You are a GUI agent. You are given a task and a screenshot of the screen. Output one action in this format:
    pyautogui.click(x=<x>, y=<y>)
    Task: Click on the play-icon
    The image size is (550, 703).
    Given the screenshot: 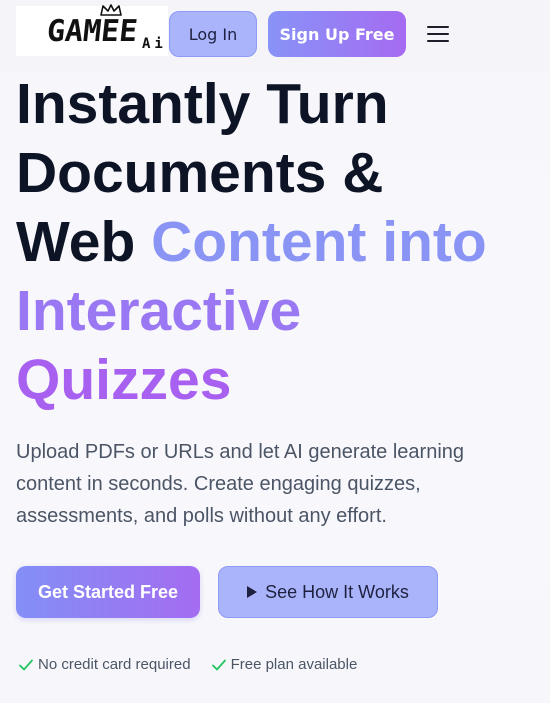 What is the action you would take?
    pyautogui.click(x=252, y=592)
    